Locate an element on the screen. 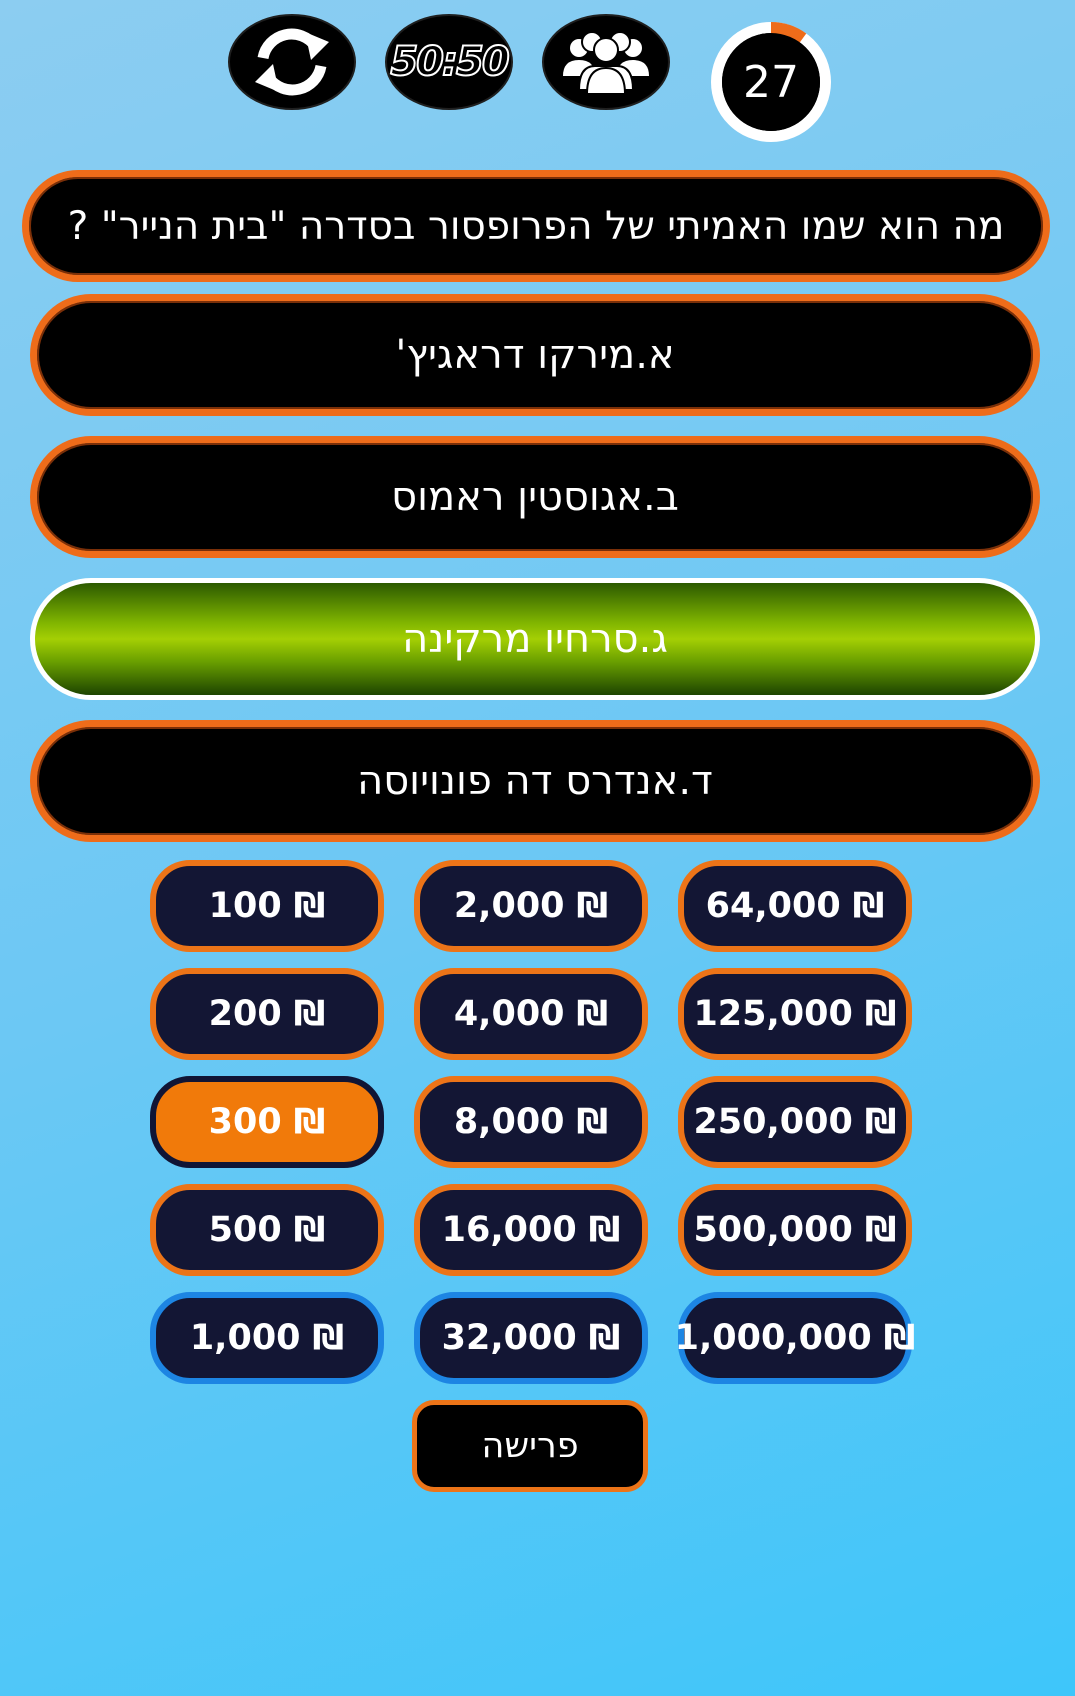  prize-amount: 4,000 is located at coordinates (509, 1014).